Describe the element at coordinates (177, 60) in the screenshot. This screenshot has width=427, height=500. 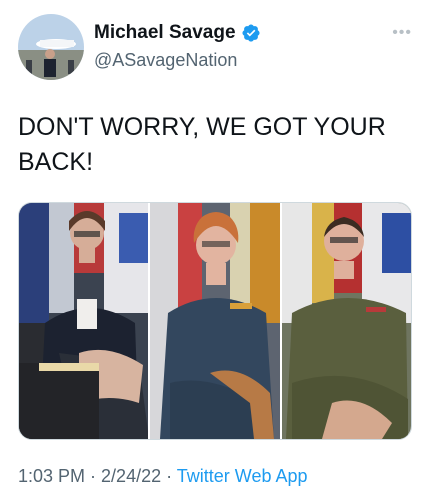
I see `author-handle: @ASavageNation` at that location.